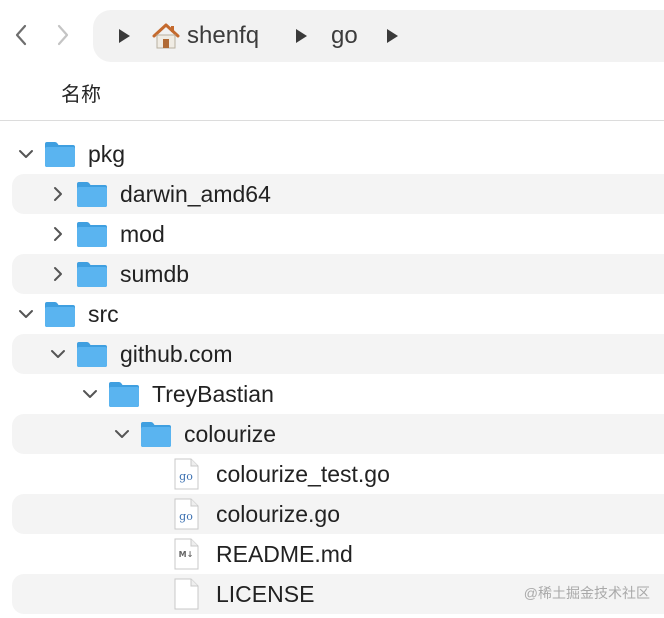 This screenshot has width=664, height=618. What do you see at coordinates (176, 354) in the screenshot?
I see `item-name: github.com` at bounding box center [176, 354].